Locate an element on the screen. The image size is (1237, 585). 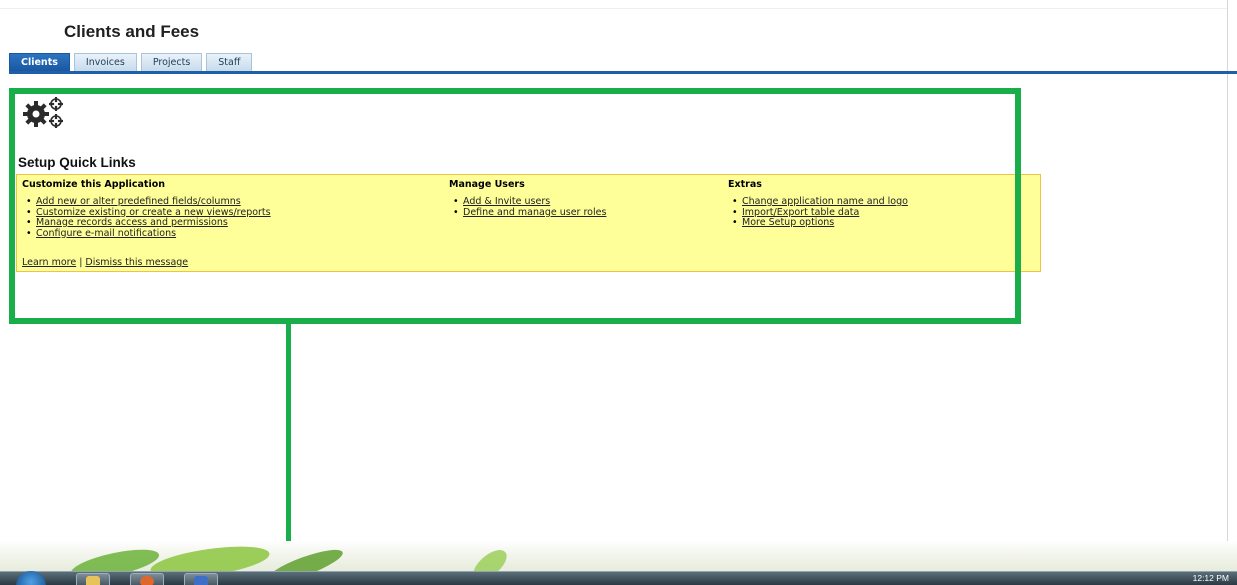
word-icon is located at coordinates (201, 580).